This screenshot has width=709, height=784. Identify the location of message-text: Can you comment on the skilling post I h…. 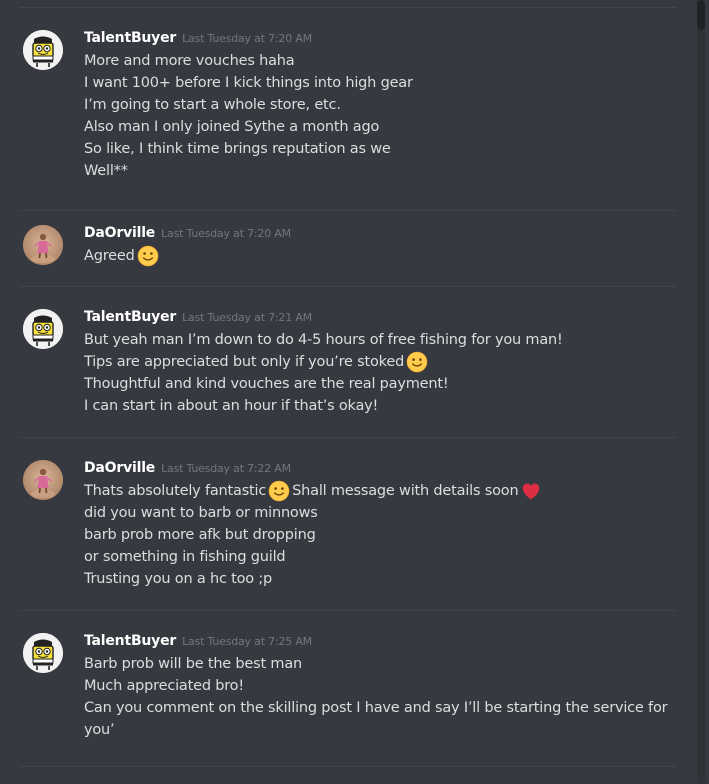
(376, 708).